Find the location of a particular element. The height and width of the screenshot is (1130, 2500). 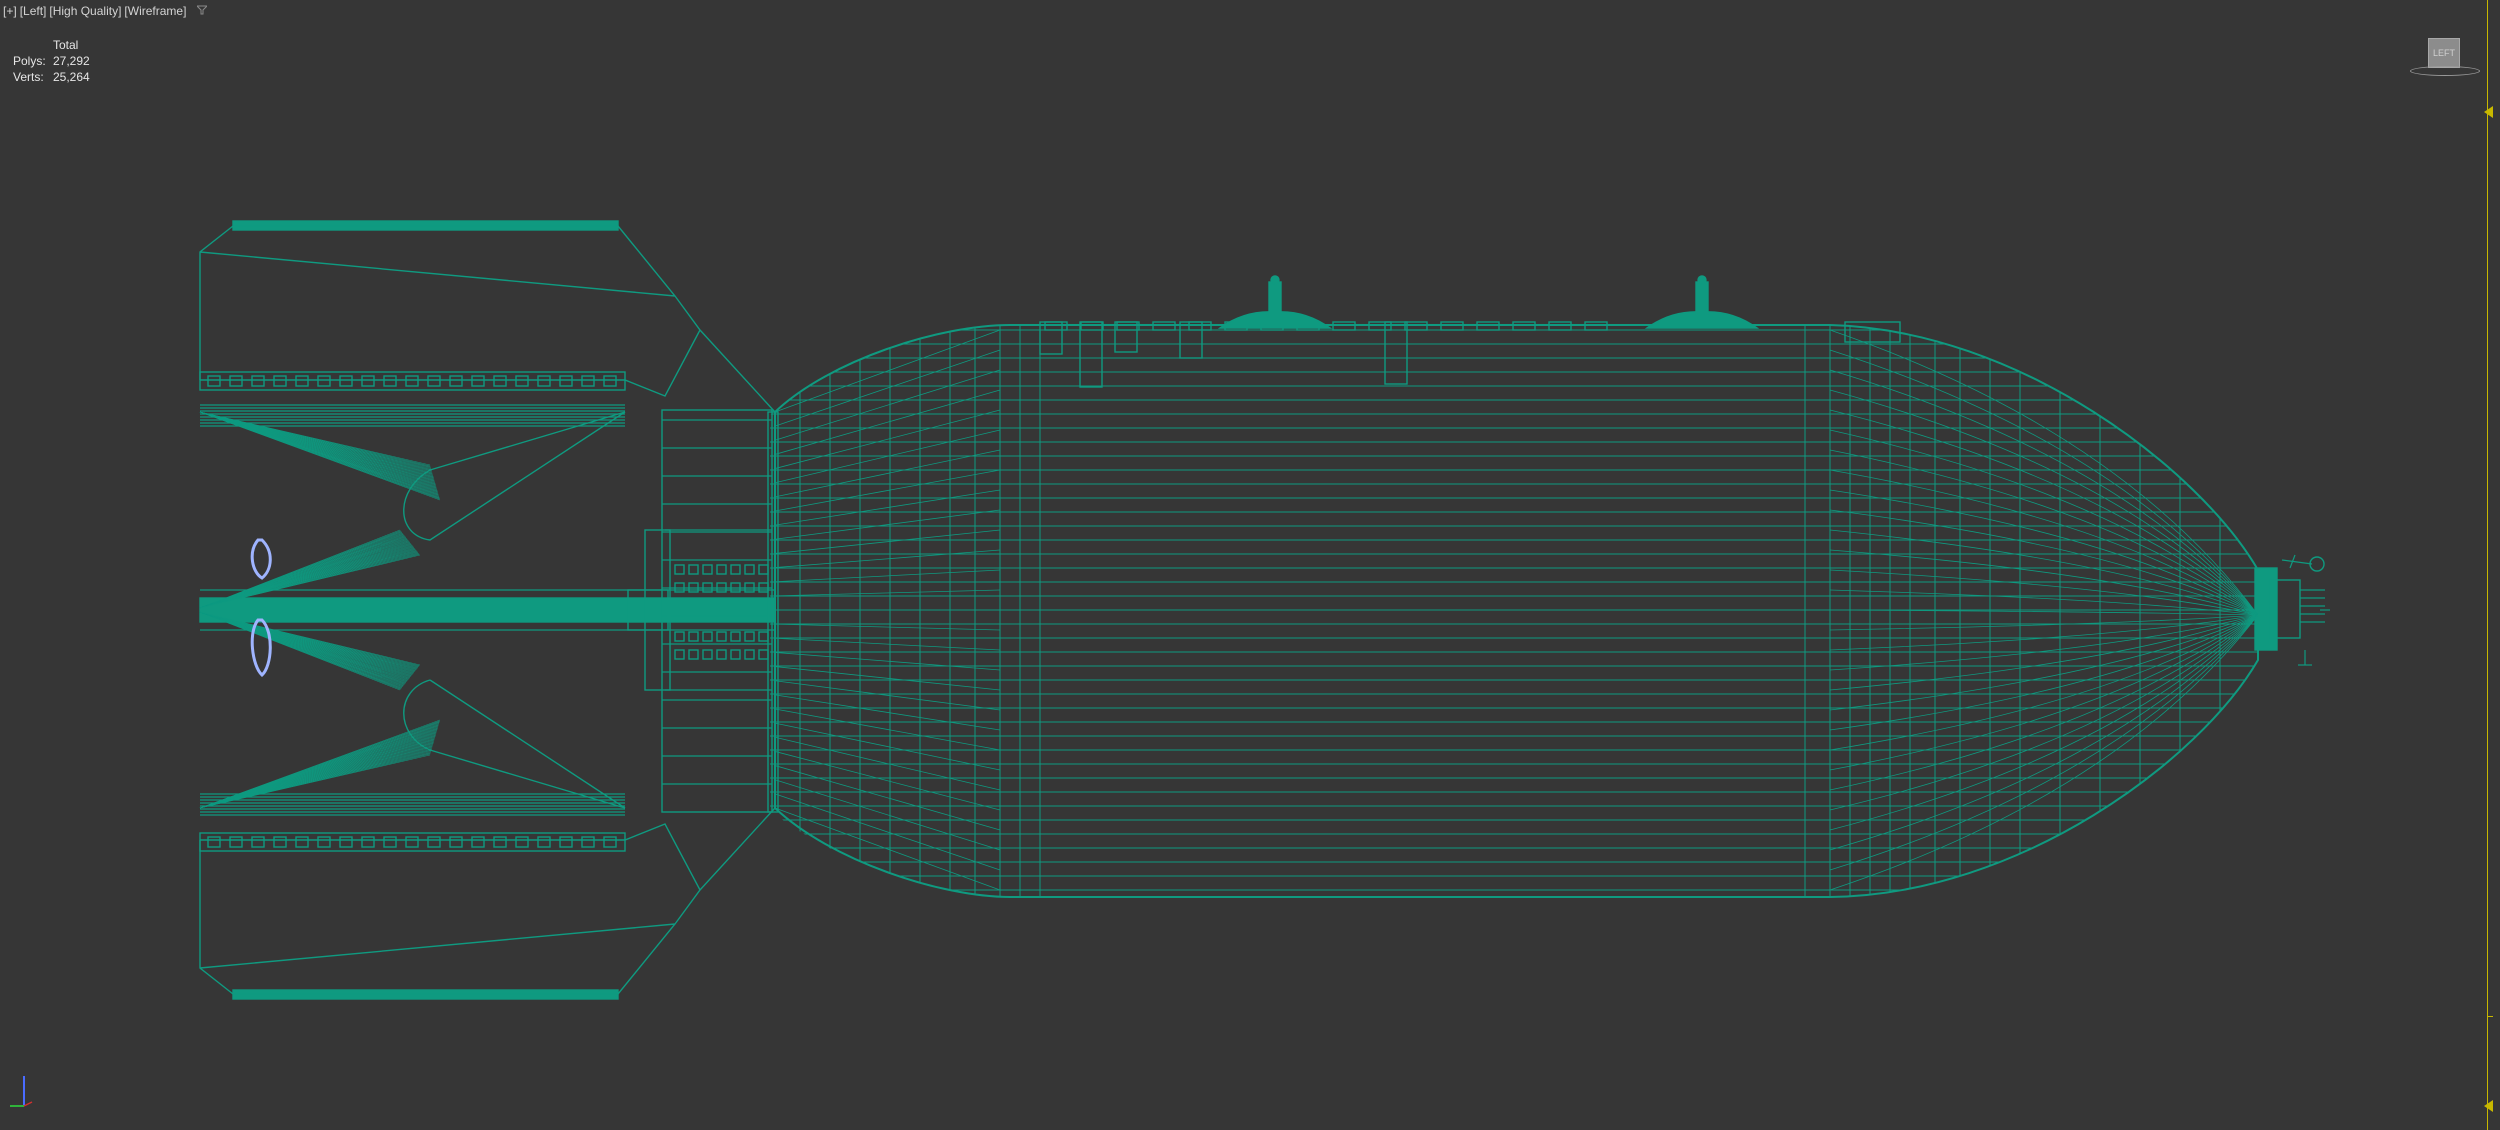

time-slider-track is located at coordinates (2493, 565).